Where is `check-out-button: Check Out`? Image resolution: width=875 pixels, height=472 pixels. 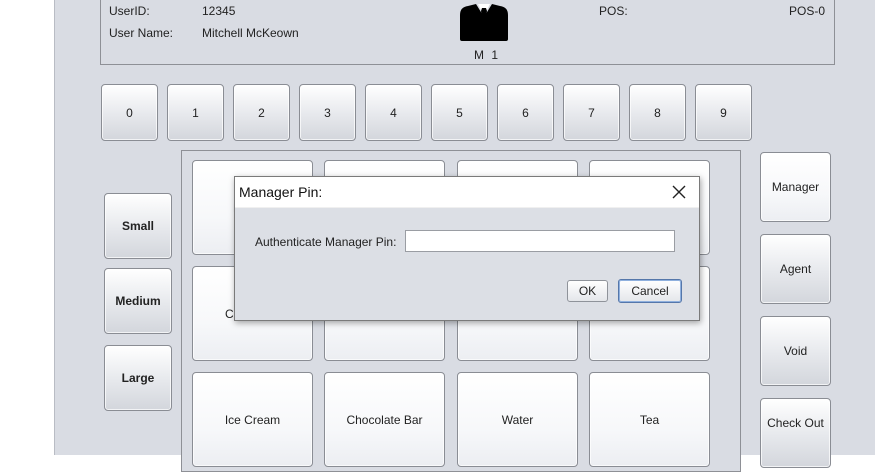 check-out-button: Check Out is located at coordinates (795, 433).